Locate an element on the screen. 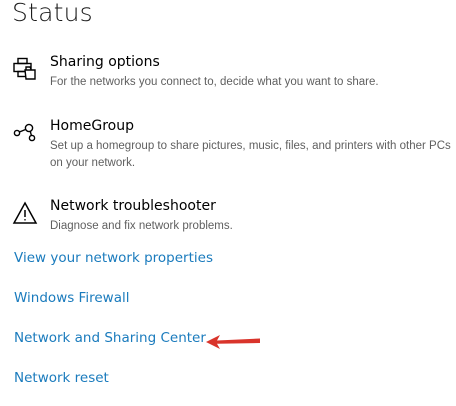 The height and width of the screenshot is (406, 456). windows-firewall-link: Windows Firewall is located at coordinates (71, 298).